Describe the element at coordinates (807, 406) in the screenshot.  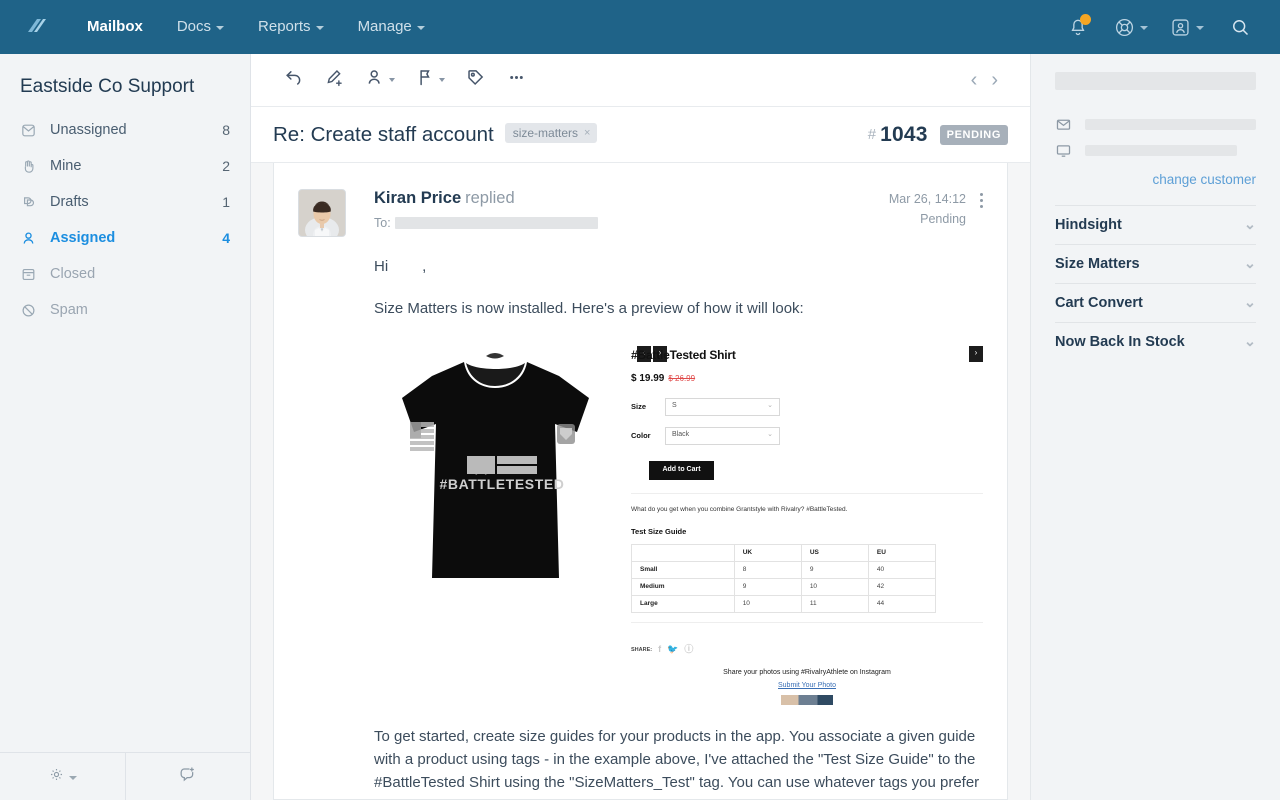
I see `product-option-size: Size S ⌄` at that location.